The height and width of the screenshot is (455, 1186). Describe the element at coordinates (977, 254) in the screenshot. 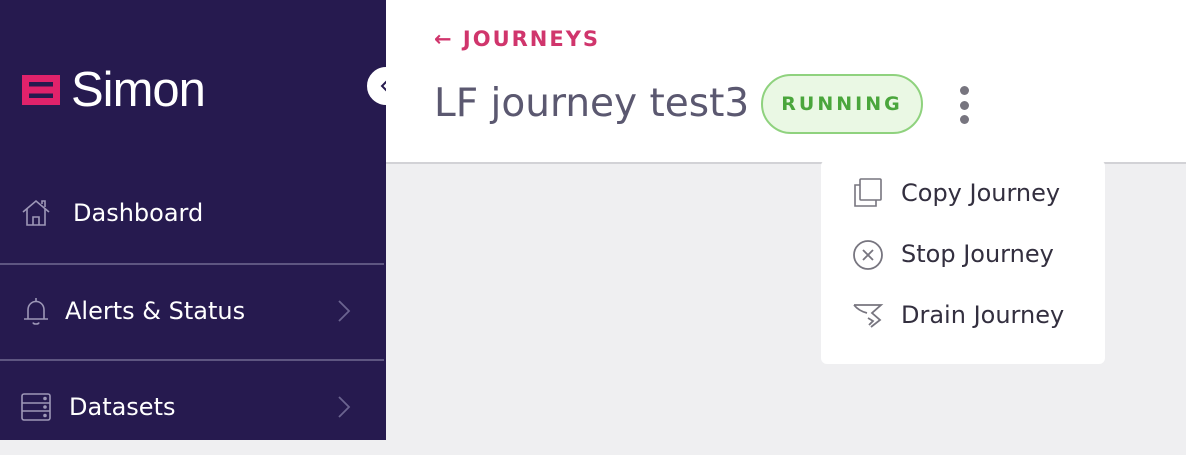

I see `menu-item-label: Stop Journey` at that location.